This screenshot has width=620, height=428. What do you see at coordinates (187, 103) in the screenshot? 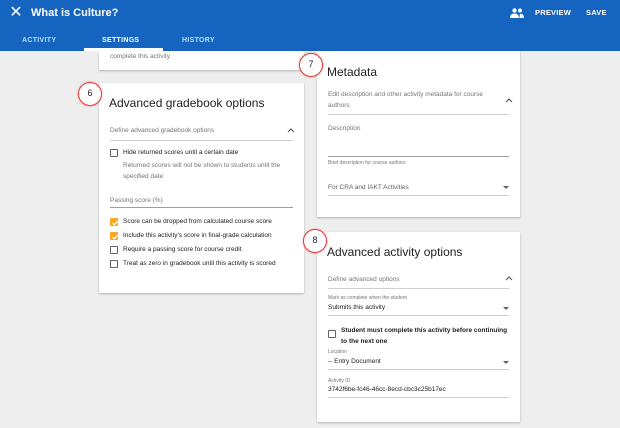
I see `gradebook-title: Advanced gradebook options` at bounding box center [187, 103].